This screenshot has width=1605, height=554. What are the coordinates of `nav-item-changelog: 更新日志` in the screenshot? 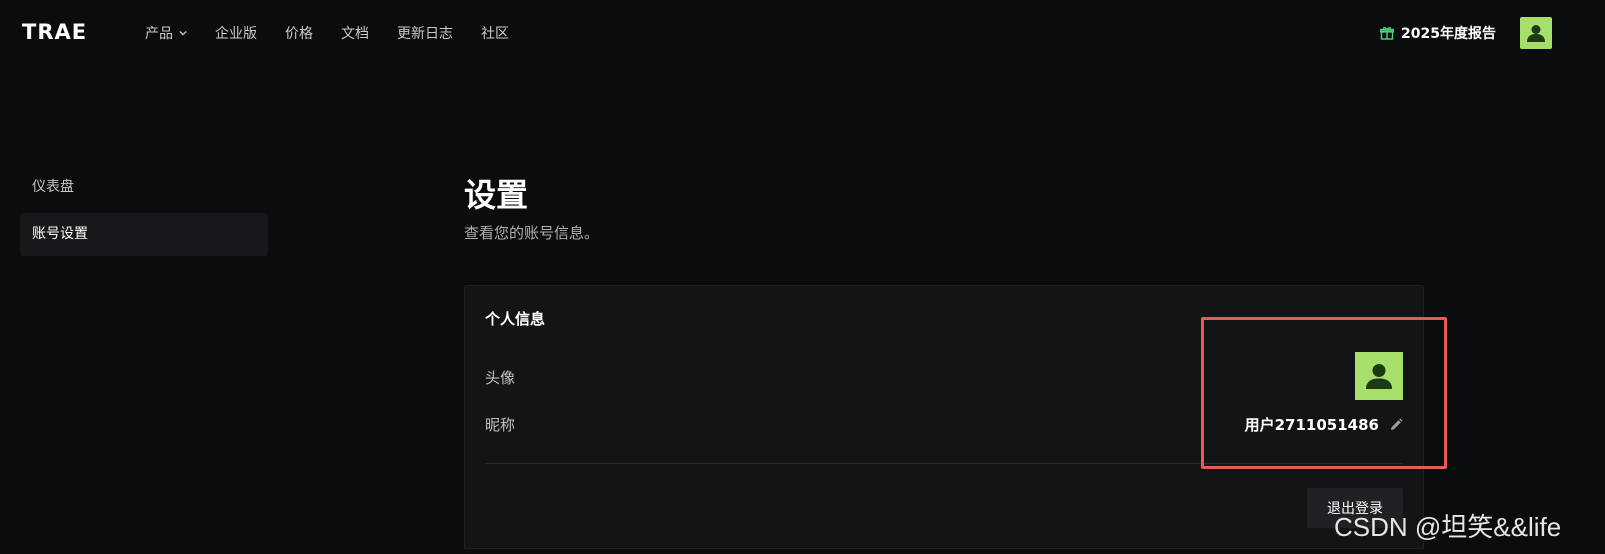 It's located at (425, 33).